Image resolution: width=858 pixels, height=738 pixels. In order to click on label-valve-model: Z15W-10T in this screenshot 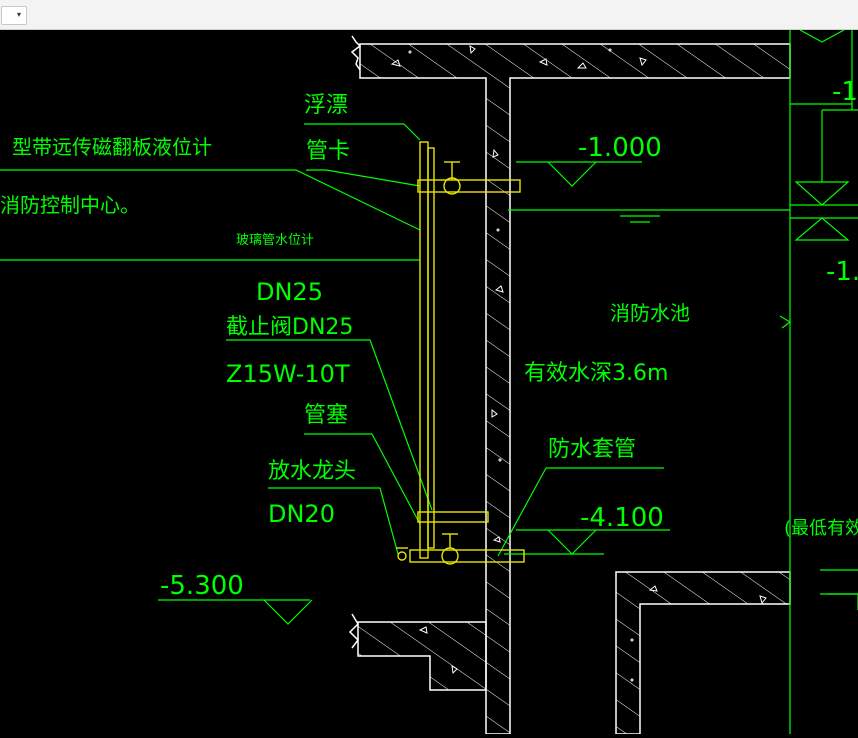, I will do `click(288, 374)`.